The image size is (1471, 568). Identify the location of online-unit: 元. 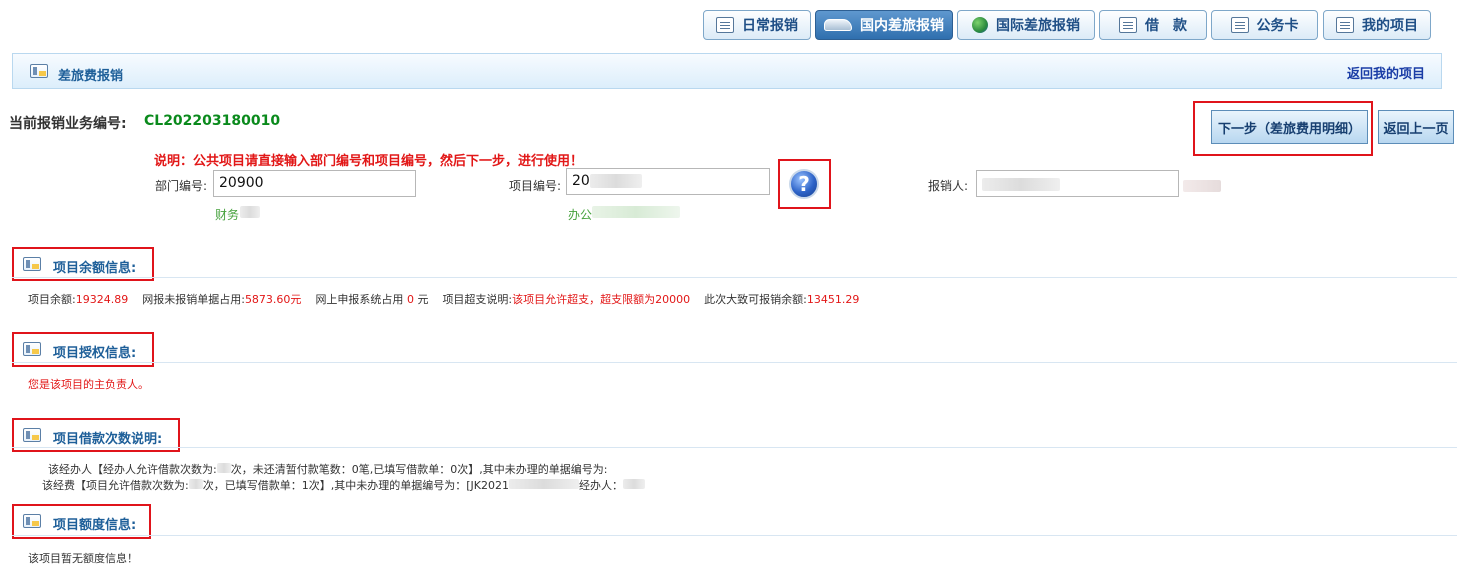
(423, 299).